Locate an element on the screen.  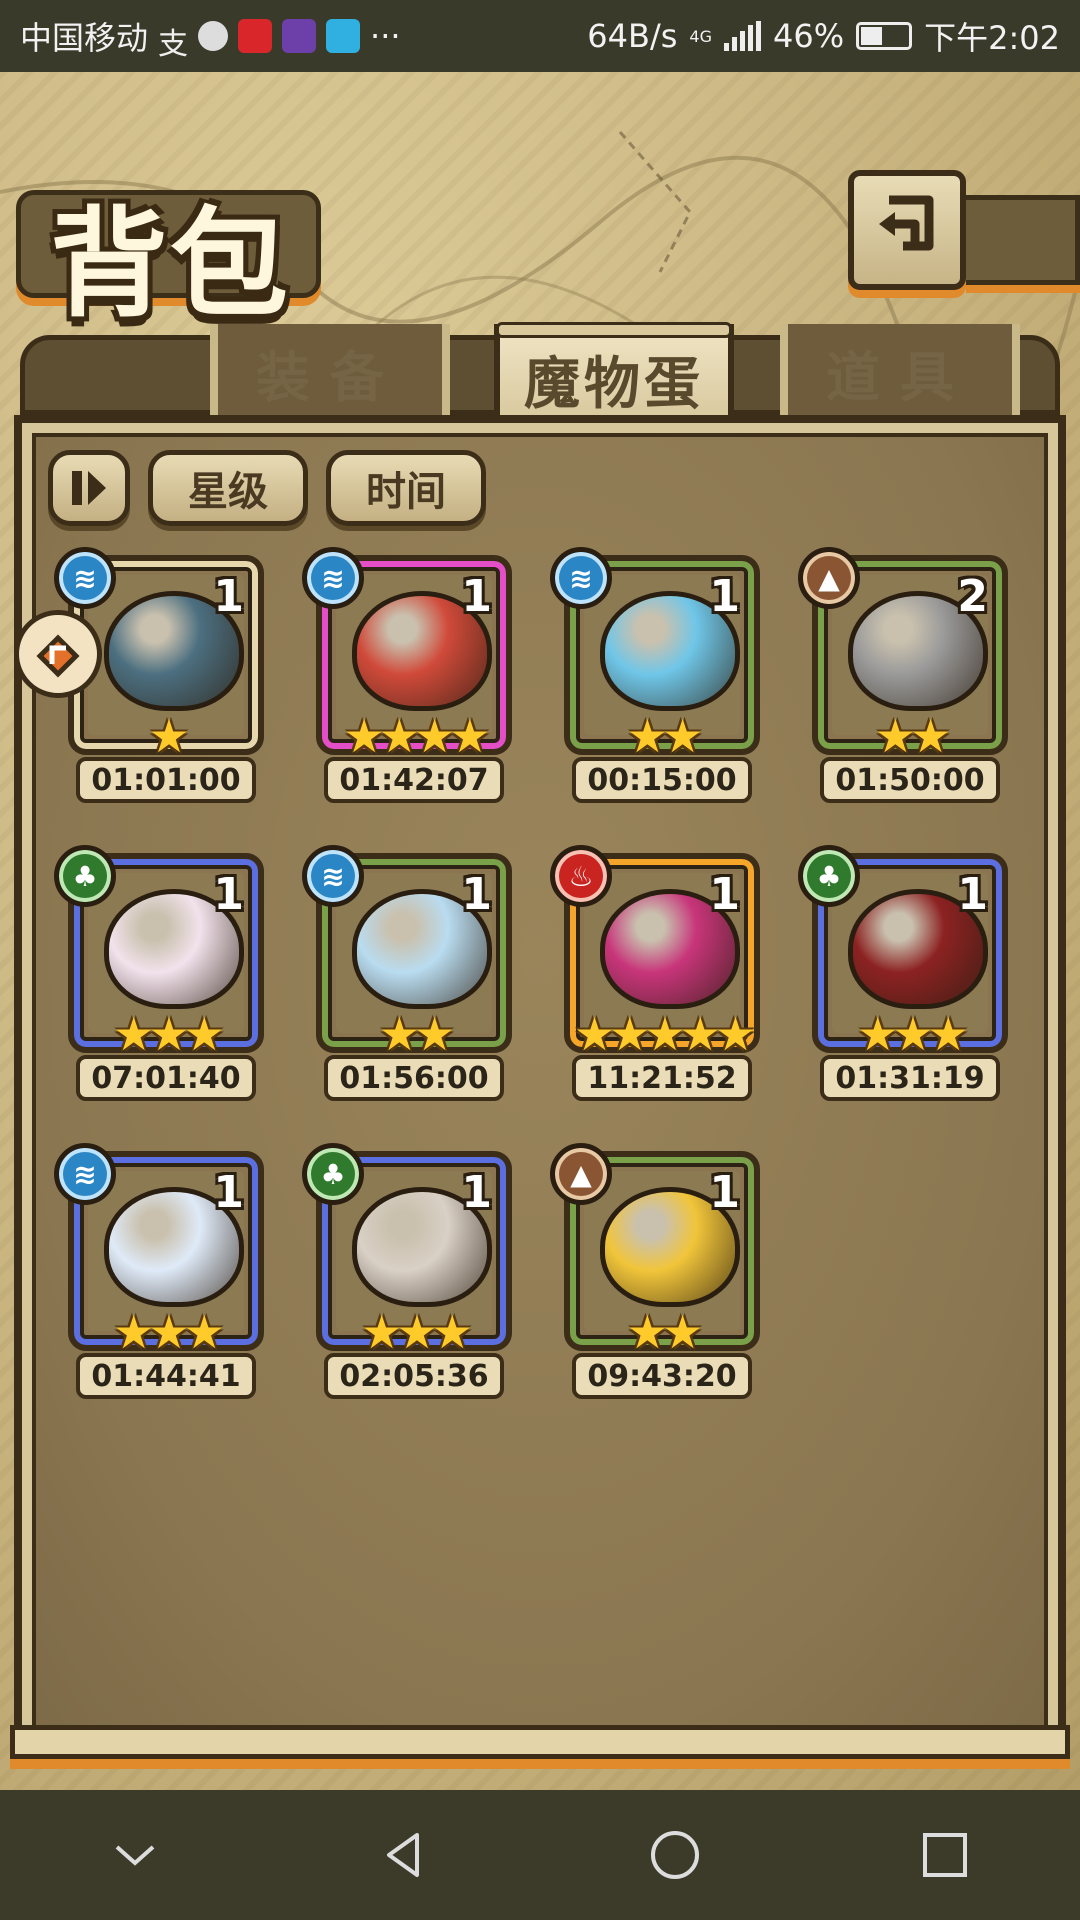
hatch-timer: 11:21:52 is located at coordinates (662, 1078).